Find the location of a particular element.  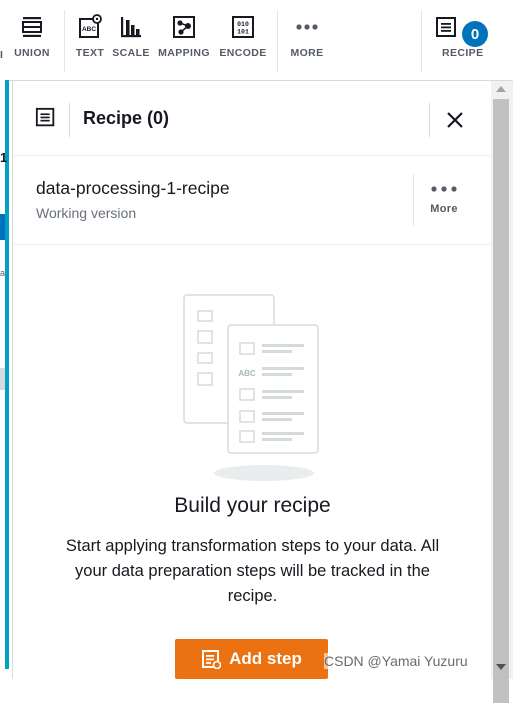

add-step-button: Add step is located at coordinates (251, 659).